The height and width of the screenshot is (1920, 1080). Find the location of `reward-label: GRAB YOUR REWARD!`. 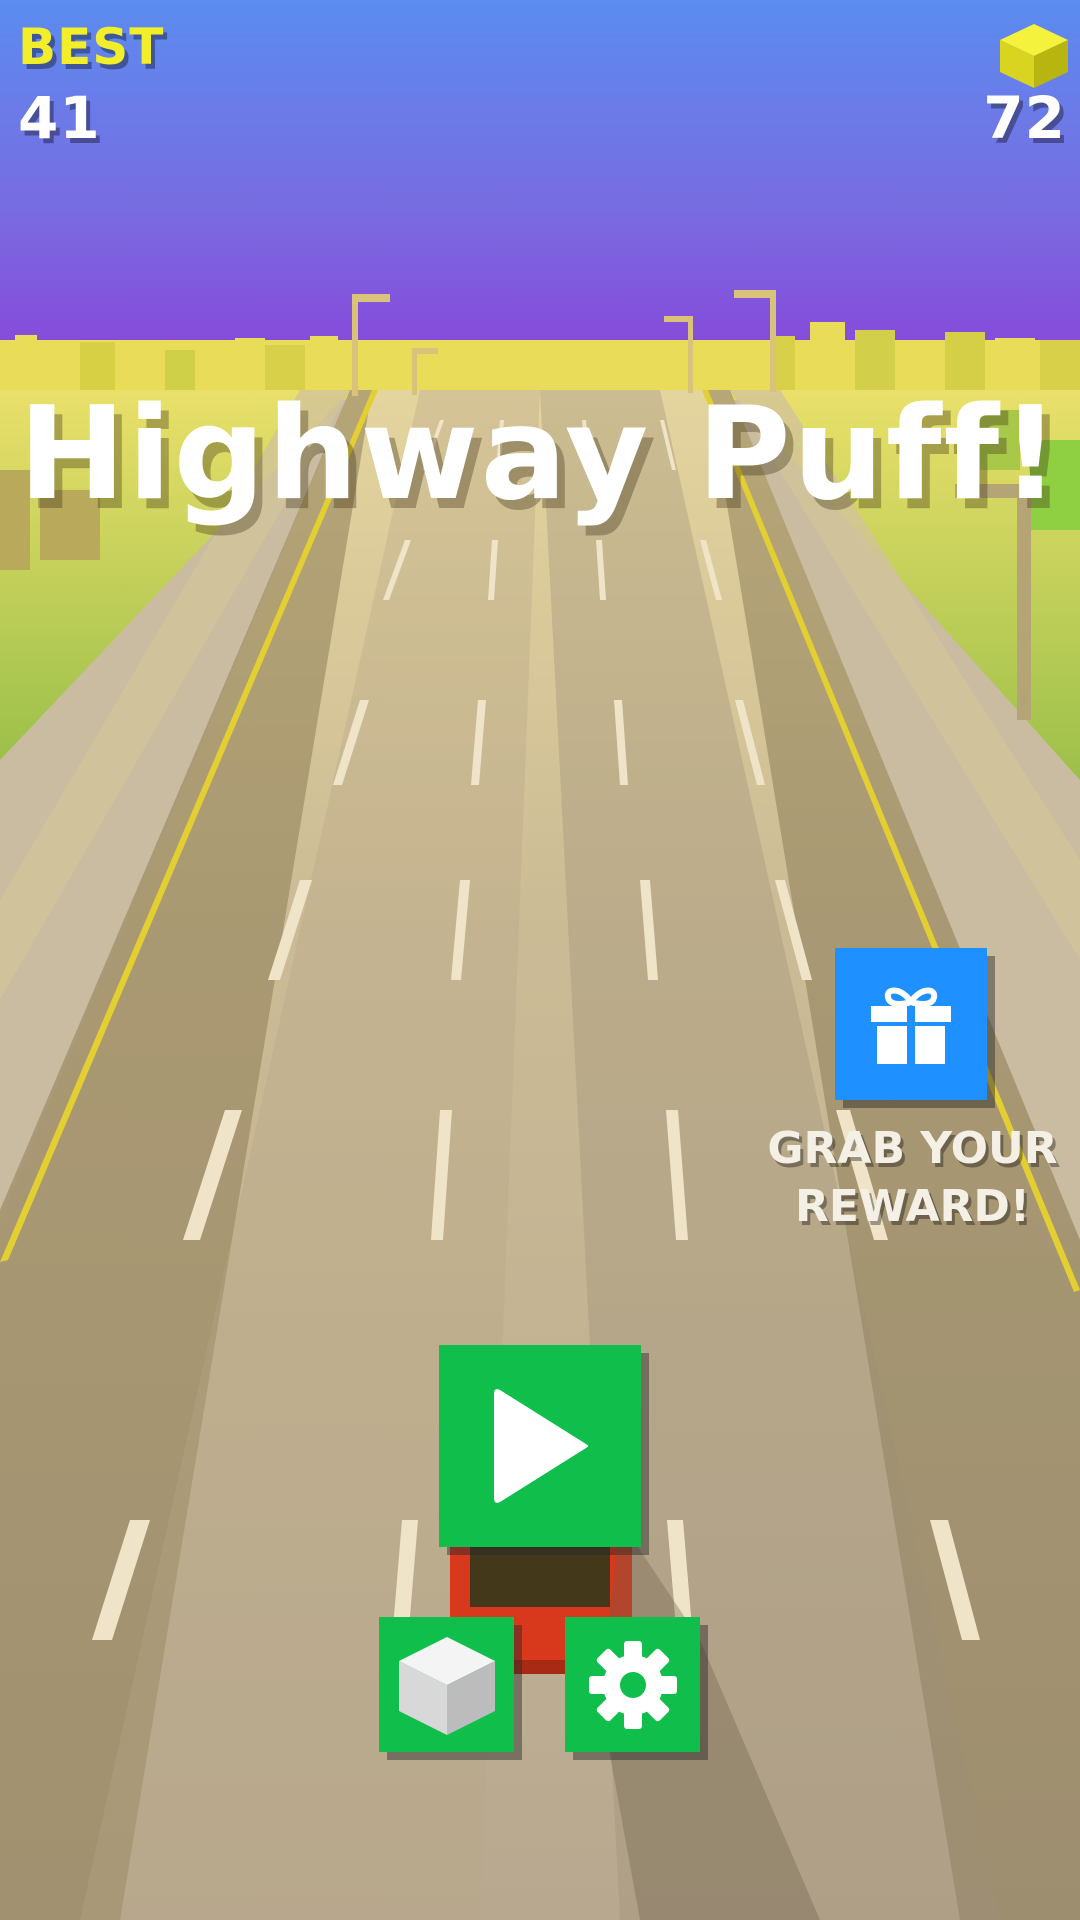

reward-label: GRAB YOUR REWARD! is located at coordinates (910, 1178).